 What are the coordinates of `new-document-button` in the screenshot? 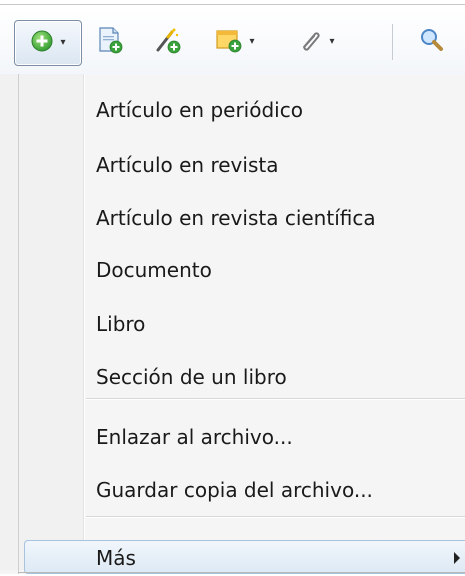 It's located at (110, 42).